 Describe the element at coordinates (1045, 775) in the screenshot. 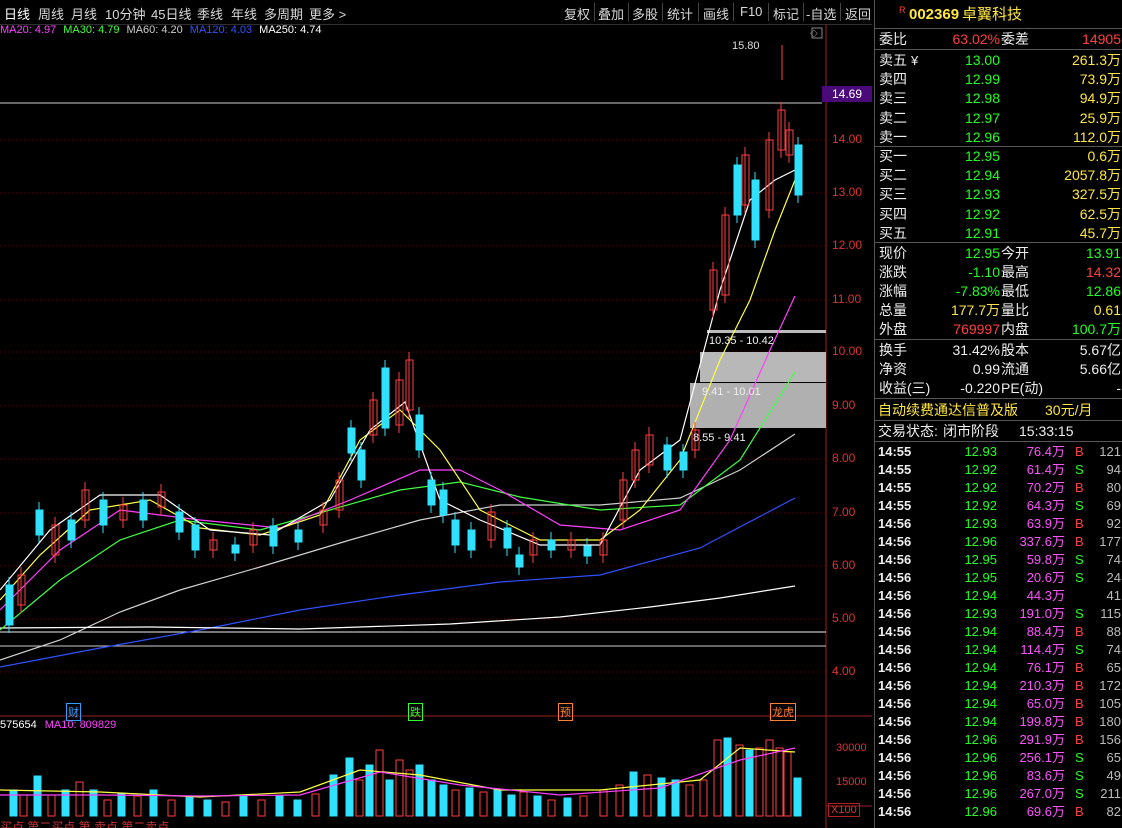

I see `tick-volume: 83.6万` at that location.